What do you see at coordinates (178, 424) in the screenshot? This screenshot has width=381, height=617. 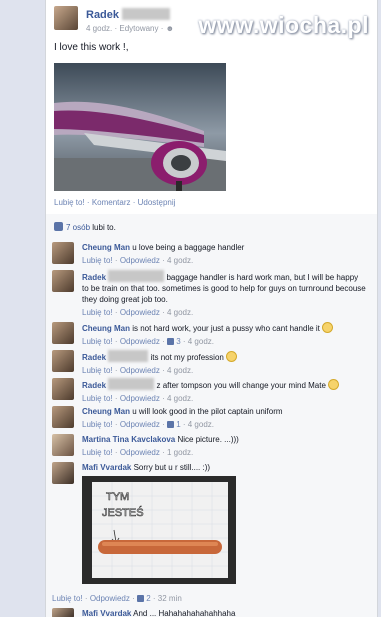 I see `comment-like-count: 1` at bounding box center [178, 424].